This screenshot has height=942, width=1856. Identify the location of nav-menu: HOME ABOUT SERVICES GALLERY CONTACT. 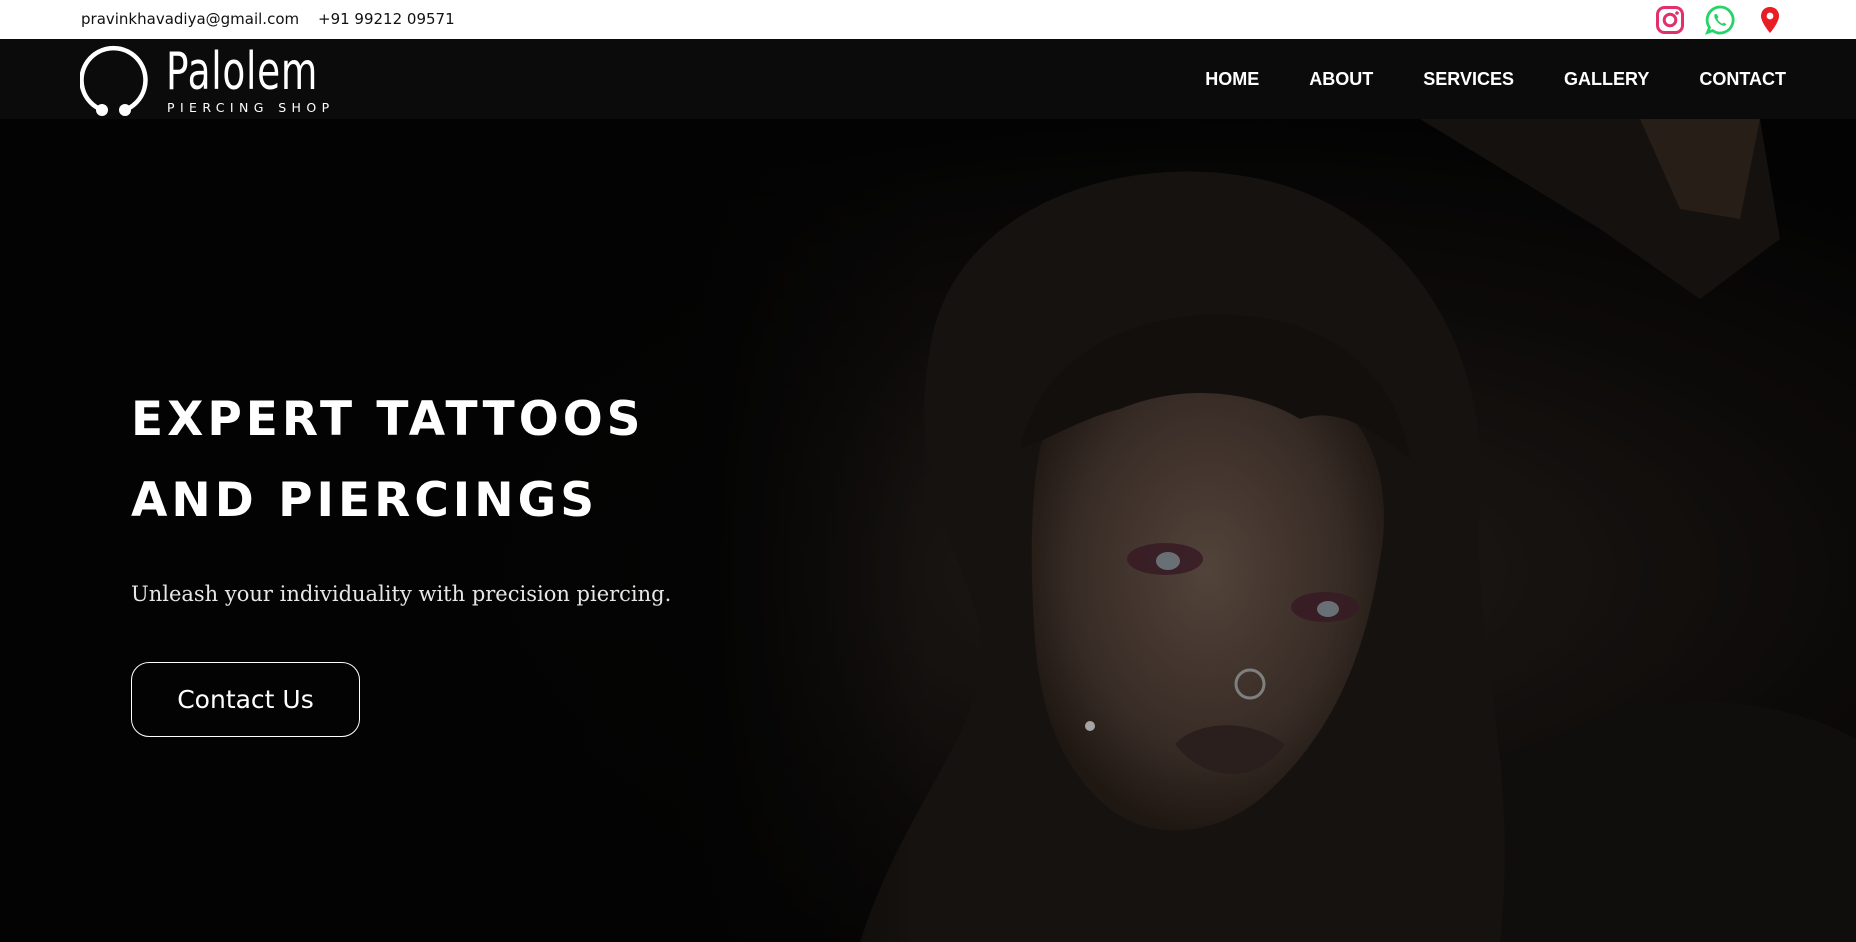
(1470, 79).